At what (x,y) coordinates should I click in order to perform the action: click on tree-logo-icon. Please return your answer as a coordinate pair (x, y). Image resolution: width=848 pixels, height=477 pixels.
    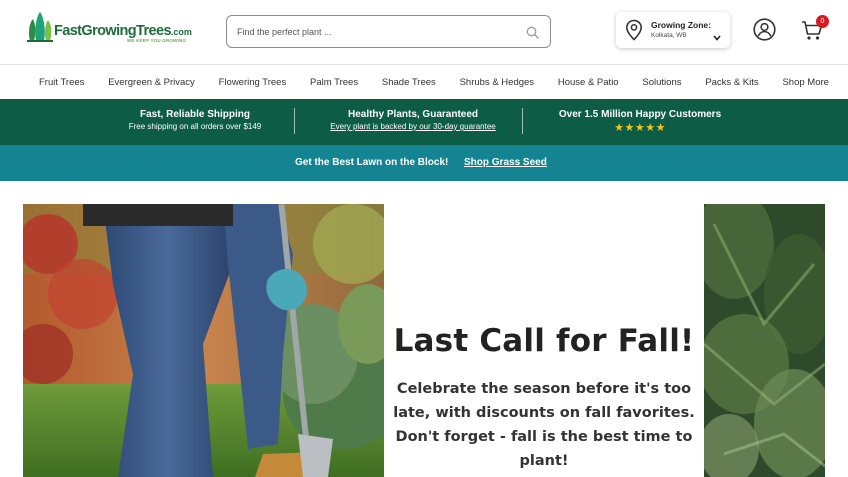
    Looking at the image, I should click on (40, 27).